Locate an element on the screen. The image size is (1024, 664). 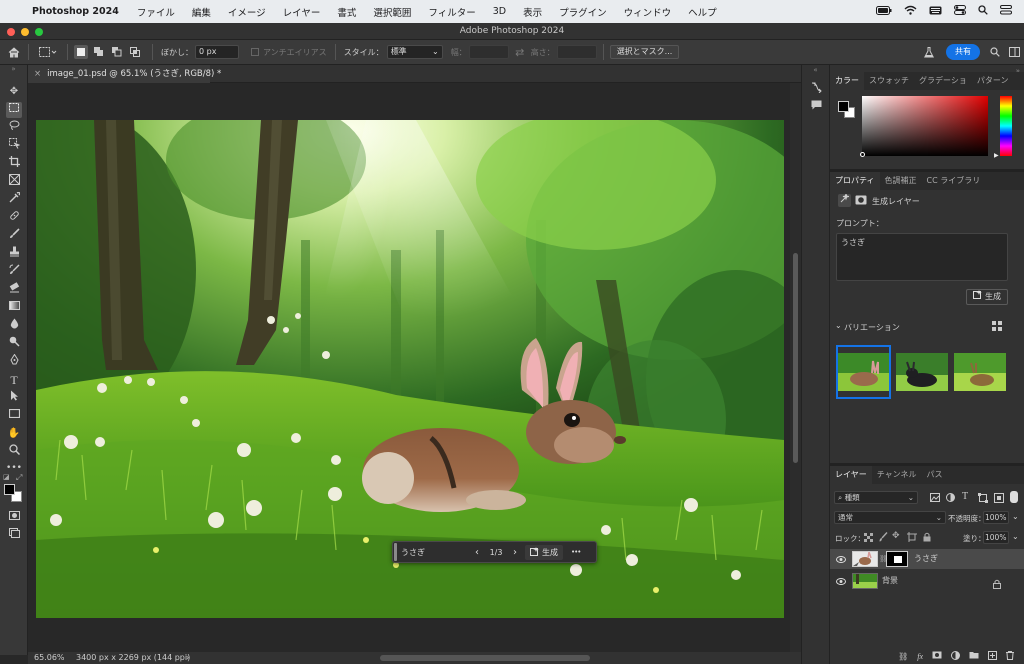
screen-mode-icon is located at coordinates (14, 536).